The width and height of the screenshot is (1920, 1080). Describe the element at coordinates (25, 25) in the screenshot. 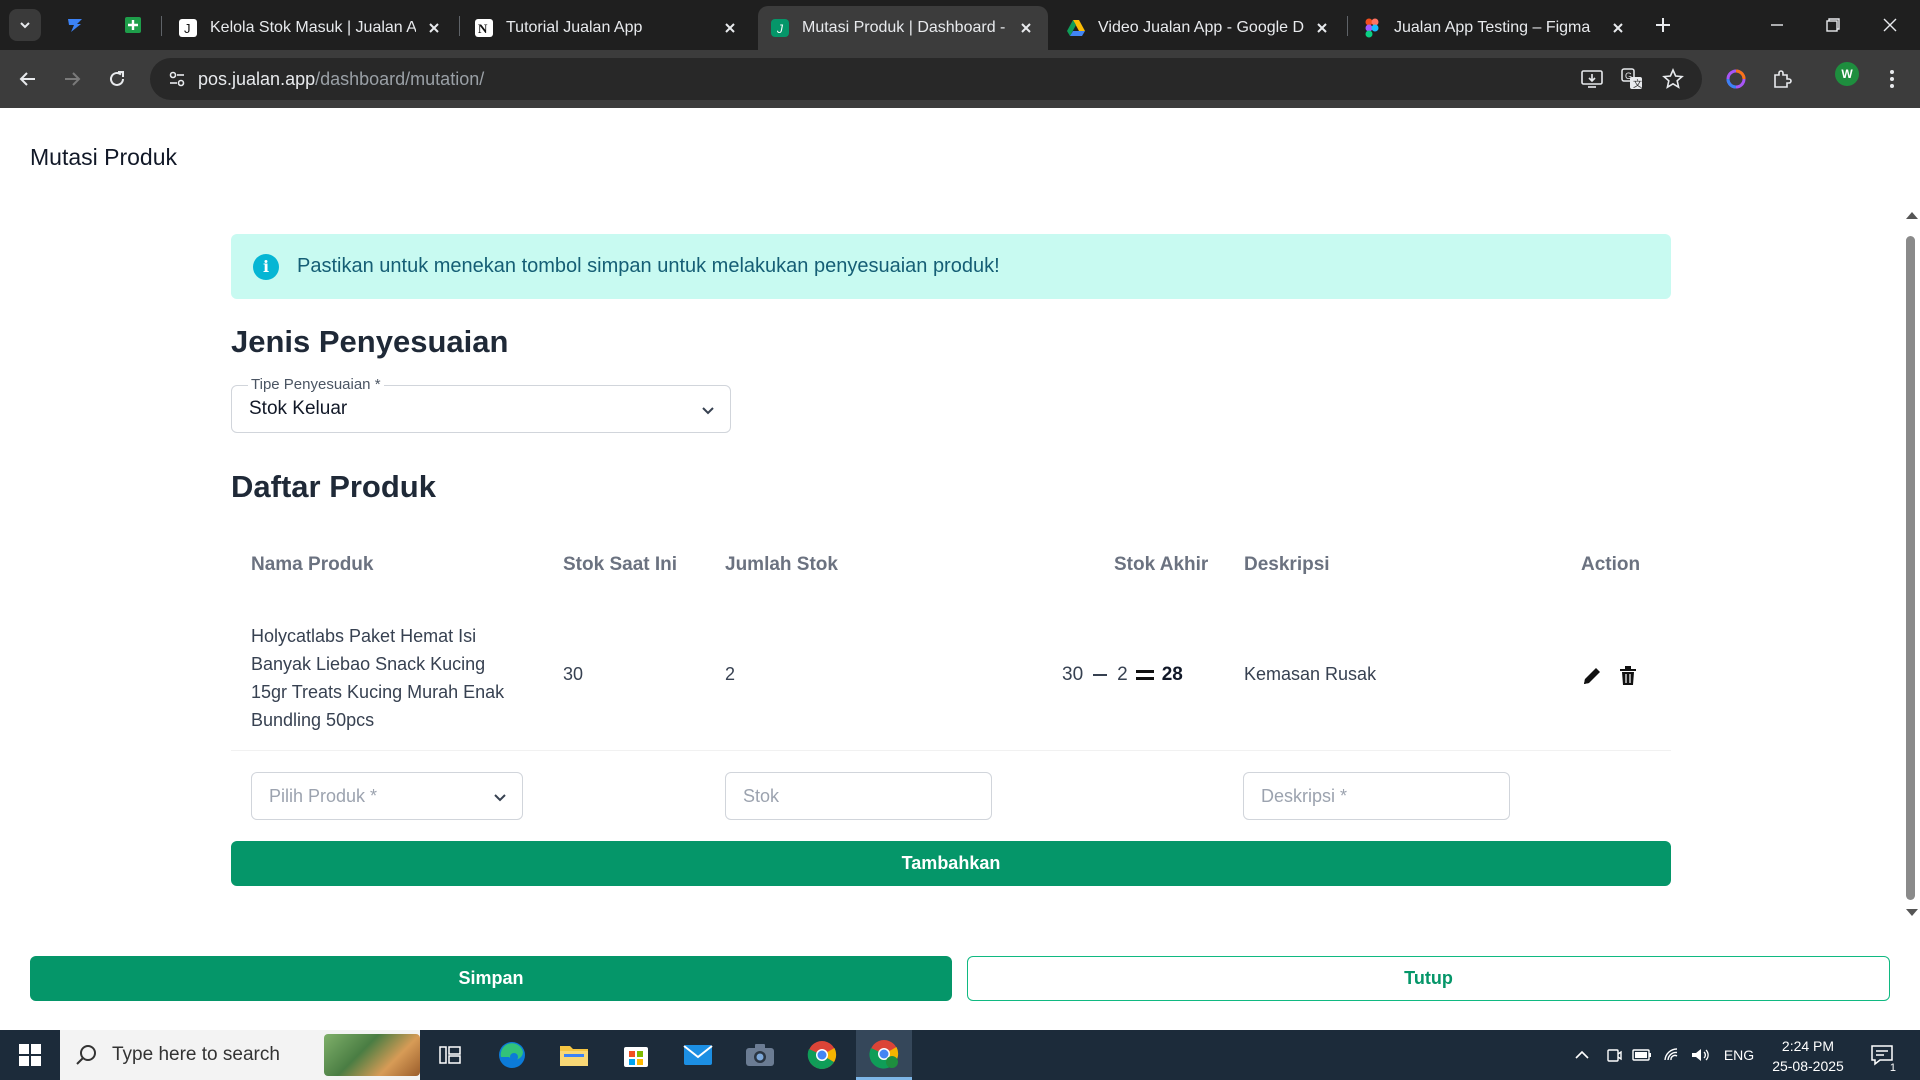

I see `tab-search-button` at that location.